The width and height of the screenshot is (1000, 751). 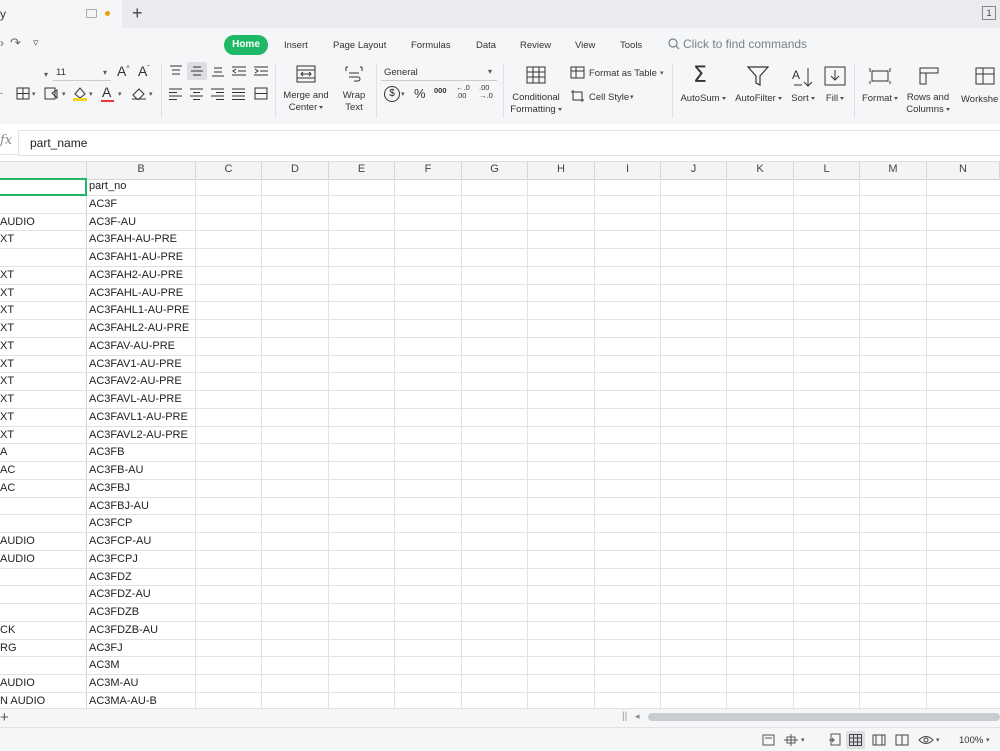 I want to click on cell-b: AC3FCP, so click(x=142, y=524).